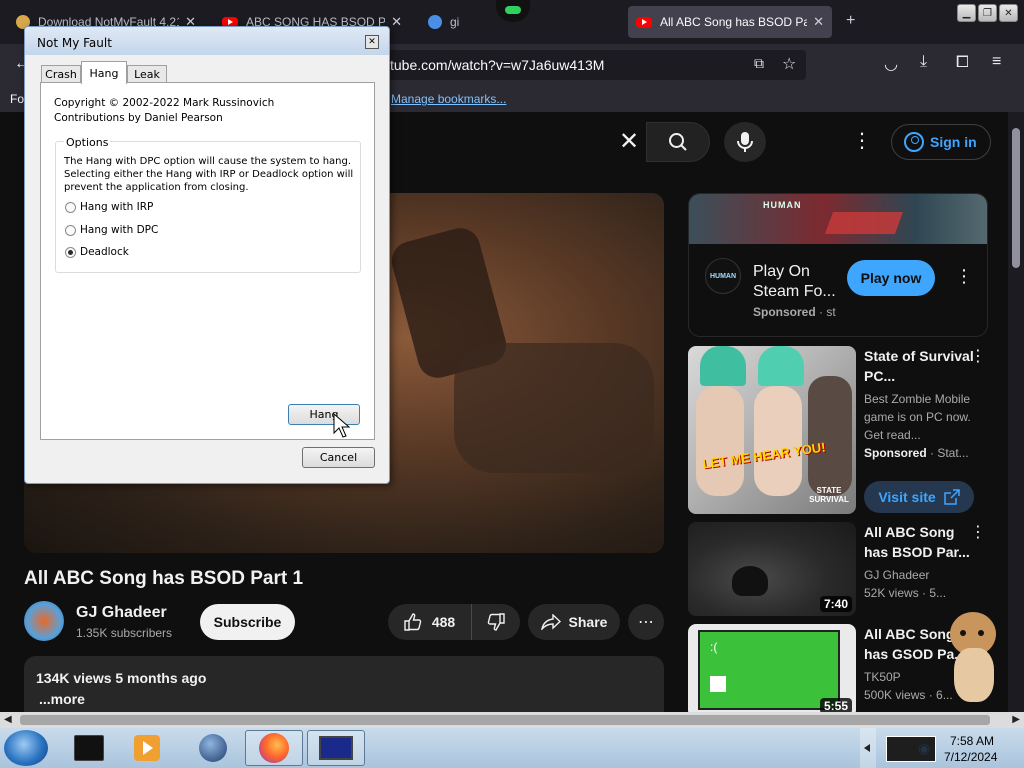 This screenshot has width=1024, height=768. I want to click on recommendation-thumbnail: LET ME HEAR YOU! STATE SURVIVAL, so click(772, 430).